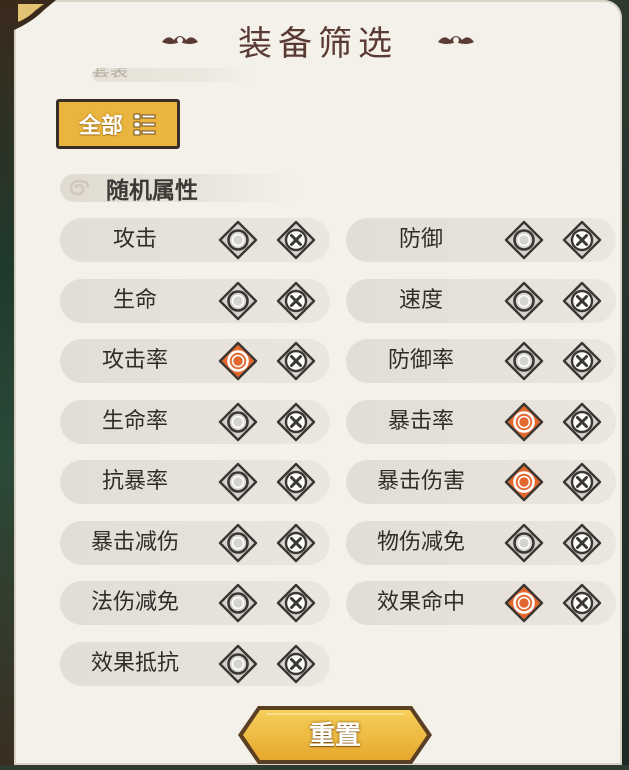  I want to click on cloud-ornament-left-icon, so click(180, 40).